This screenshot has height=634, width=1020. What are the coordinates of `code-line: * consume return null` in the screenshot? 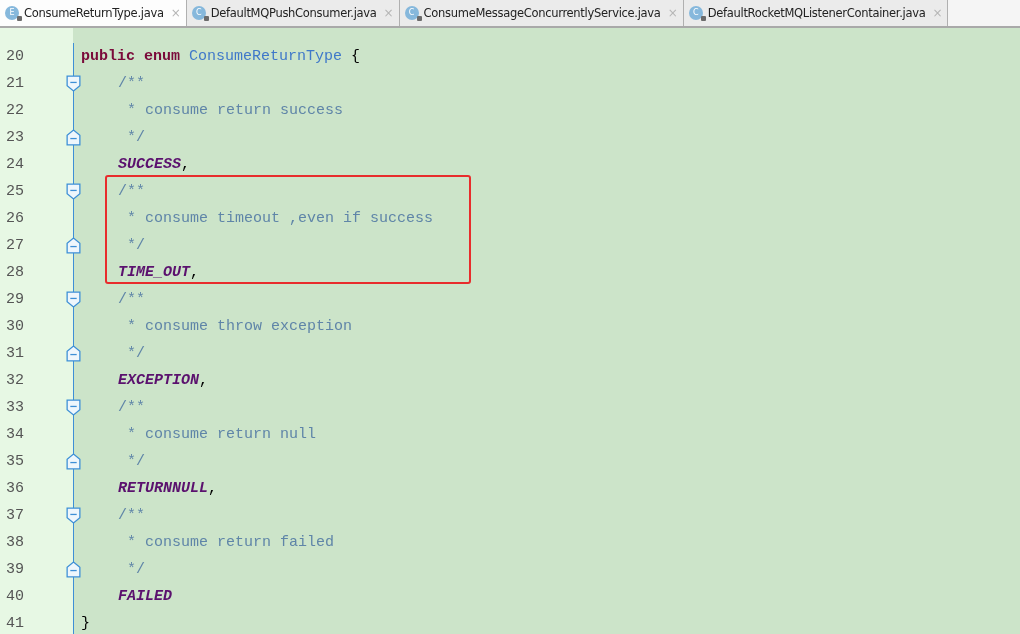 It's located at (222, 434).